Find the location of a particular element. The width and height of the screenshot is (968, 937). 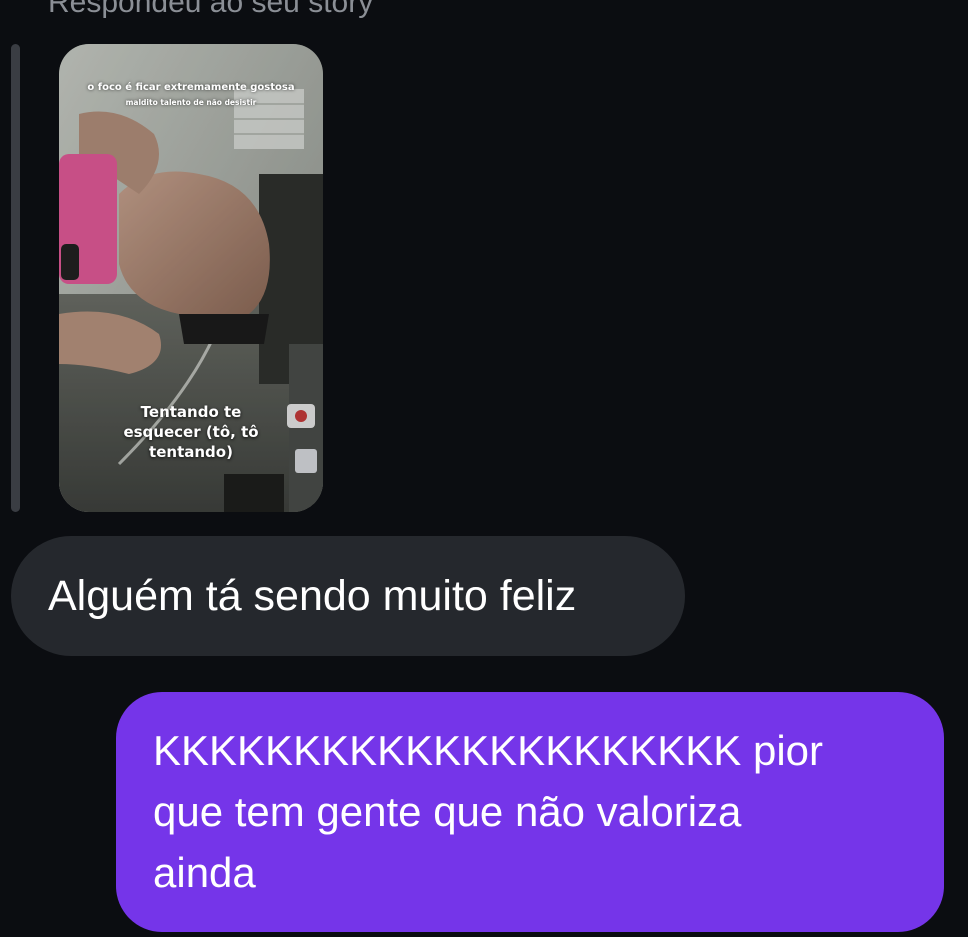

received-message-text: Alguém tá sendo muito feliz is located at coordinates (312, 595).